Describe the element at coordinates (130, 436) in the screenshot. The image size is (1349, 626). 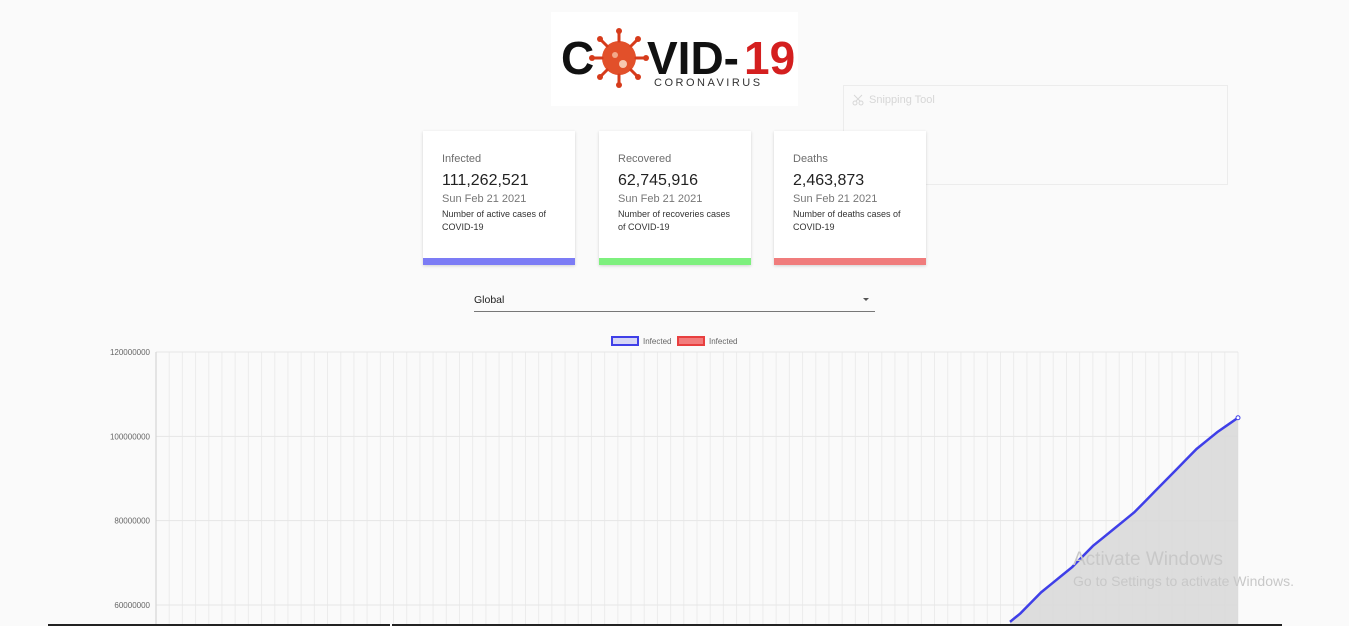
I see `y-tick-label: 100000000` at that location.